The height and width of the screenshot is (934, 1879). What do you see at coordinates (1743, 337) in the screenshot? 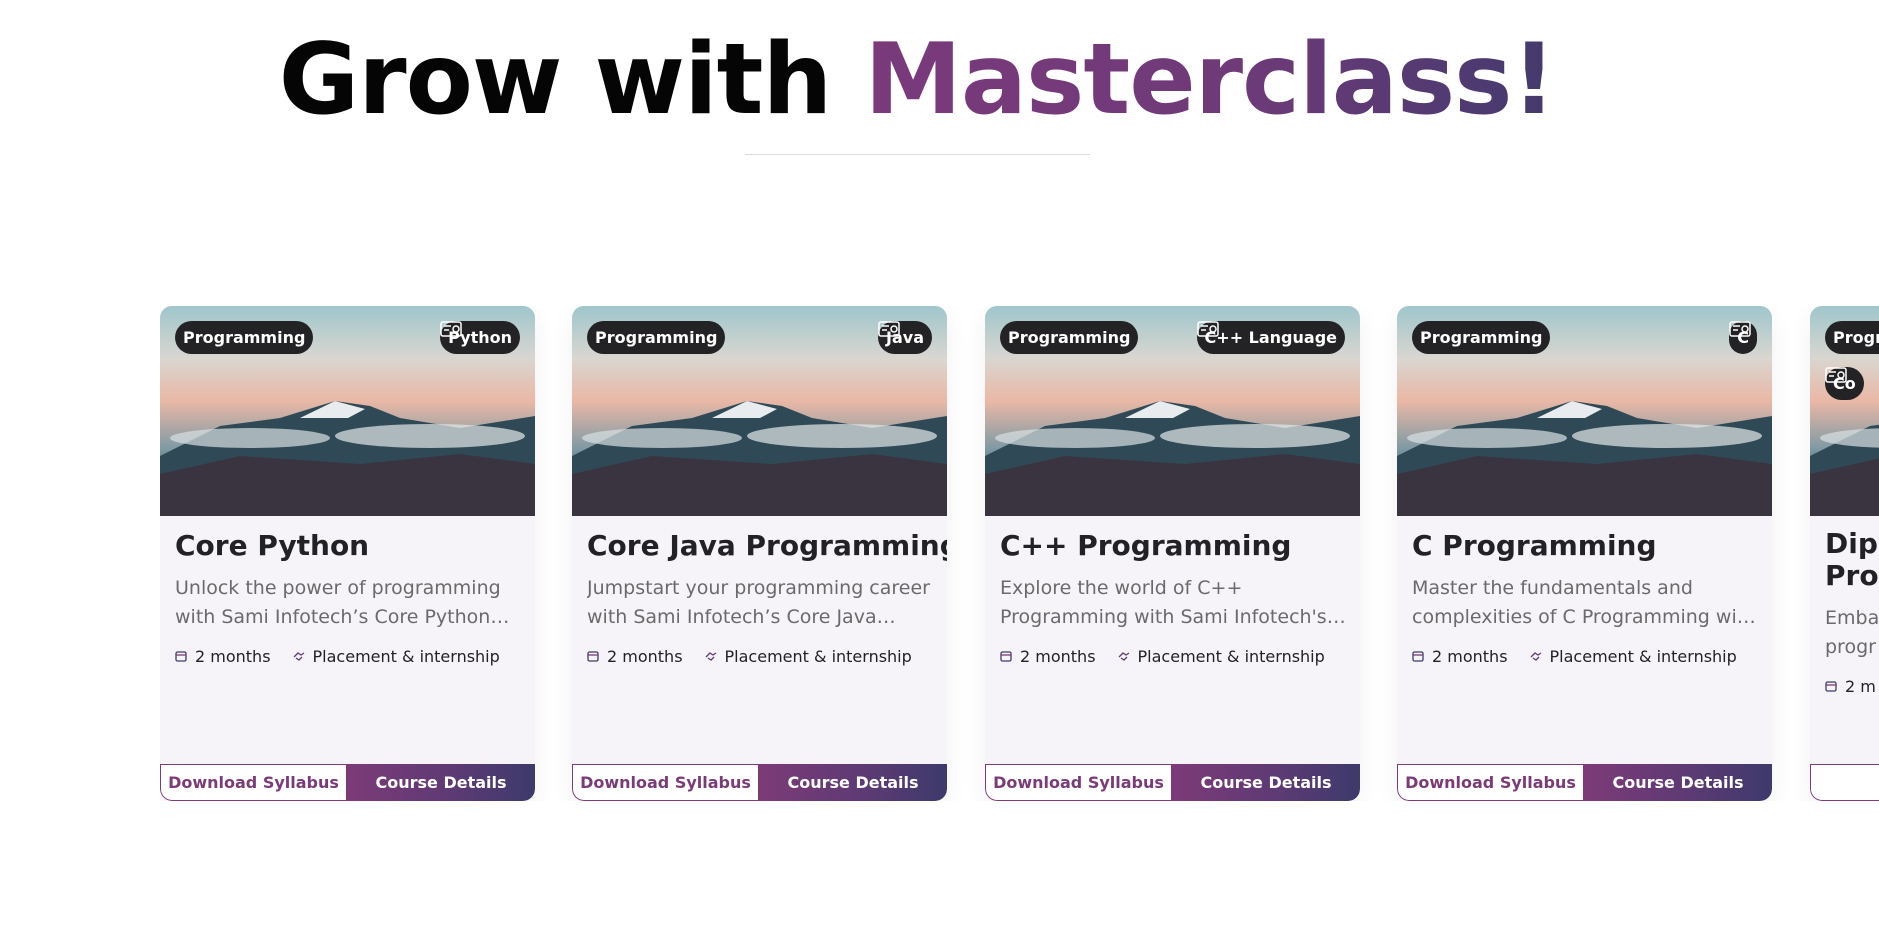
I see `language-badge: C` at bounding box center [1743, 337].